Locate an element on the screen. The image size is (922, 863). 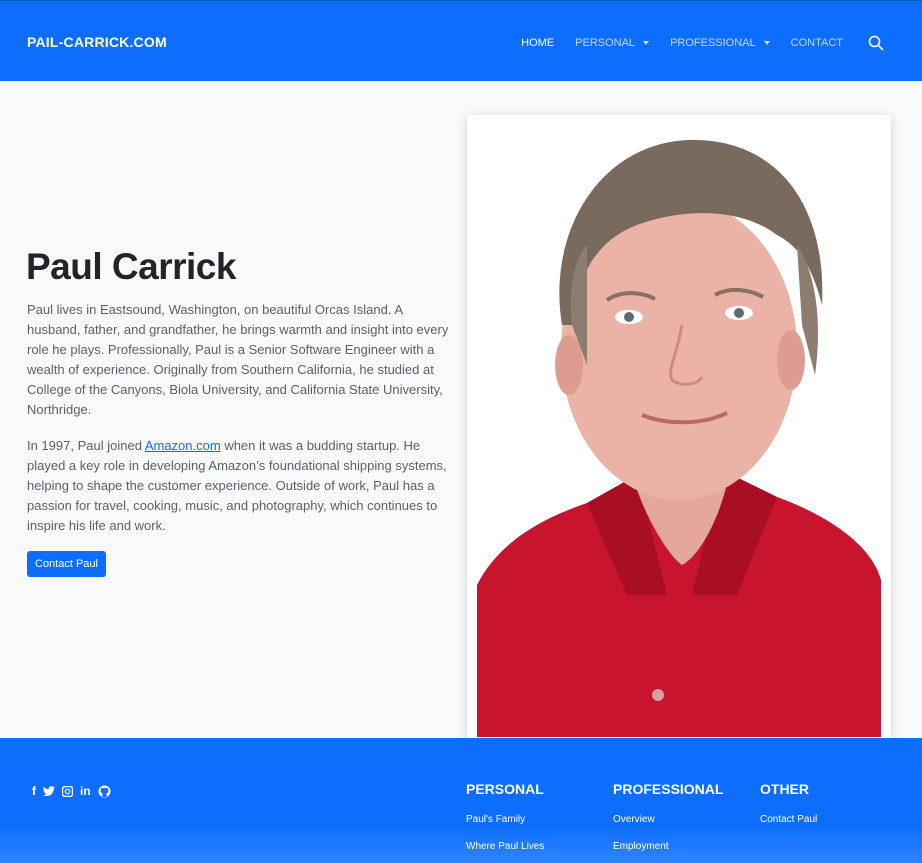
footer-link-employment: Employment is located at coordinates (641, 846).